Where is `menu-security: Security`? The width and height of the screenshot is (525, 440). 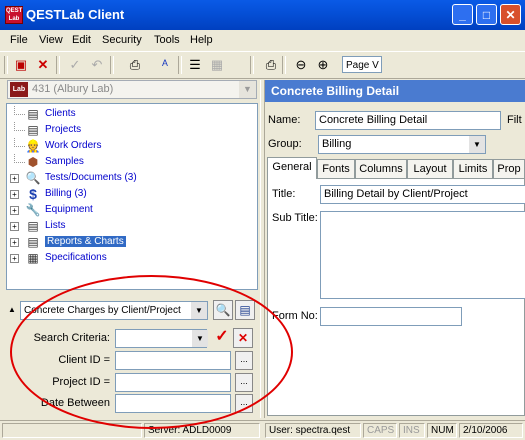
menu-security: Security is located at coordinates (122, 40).